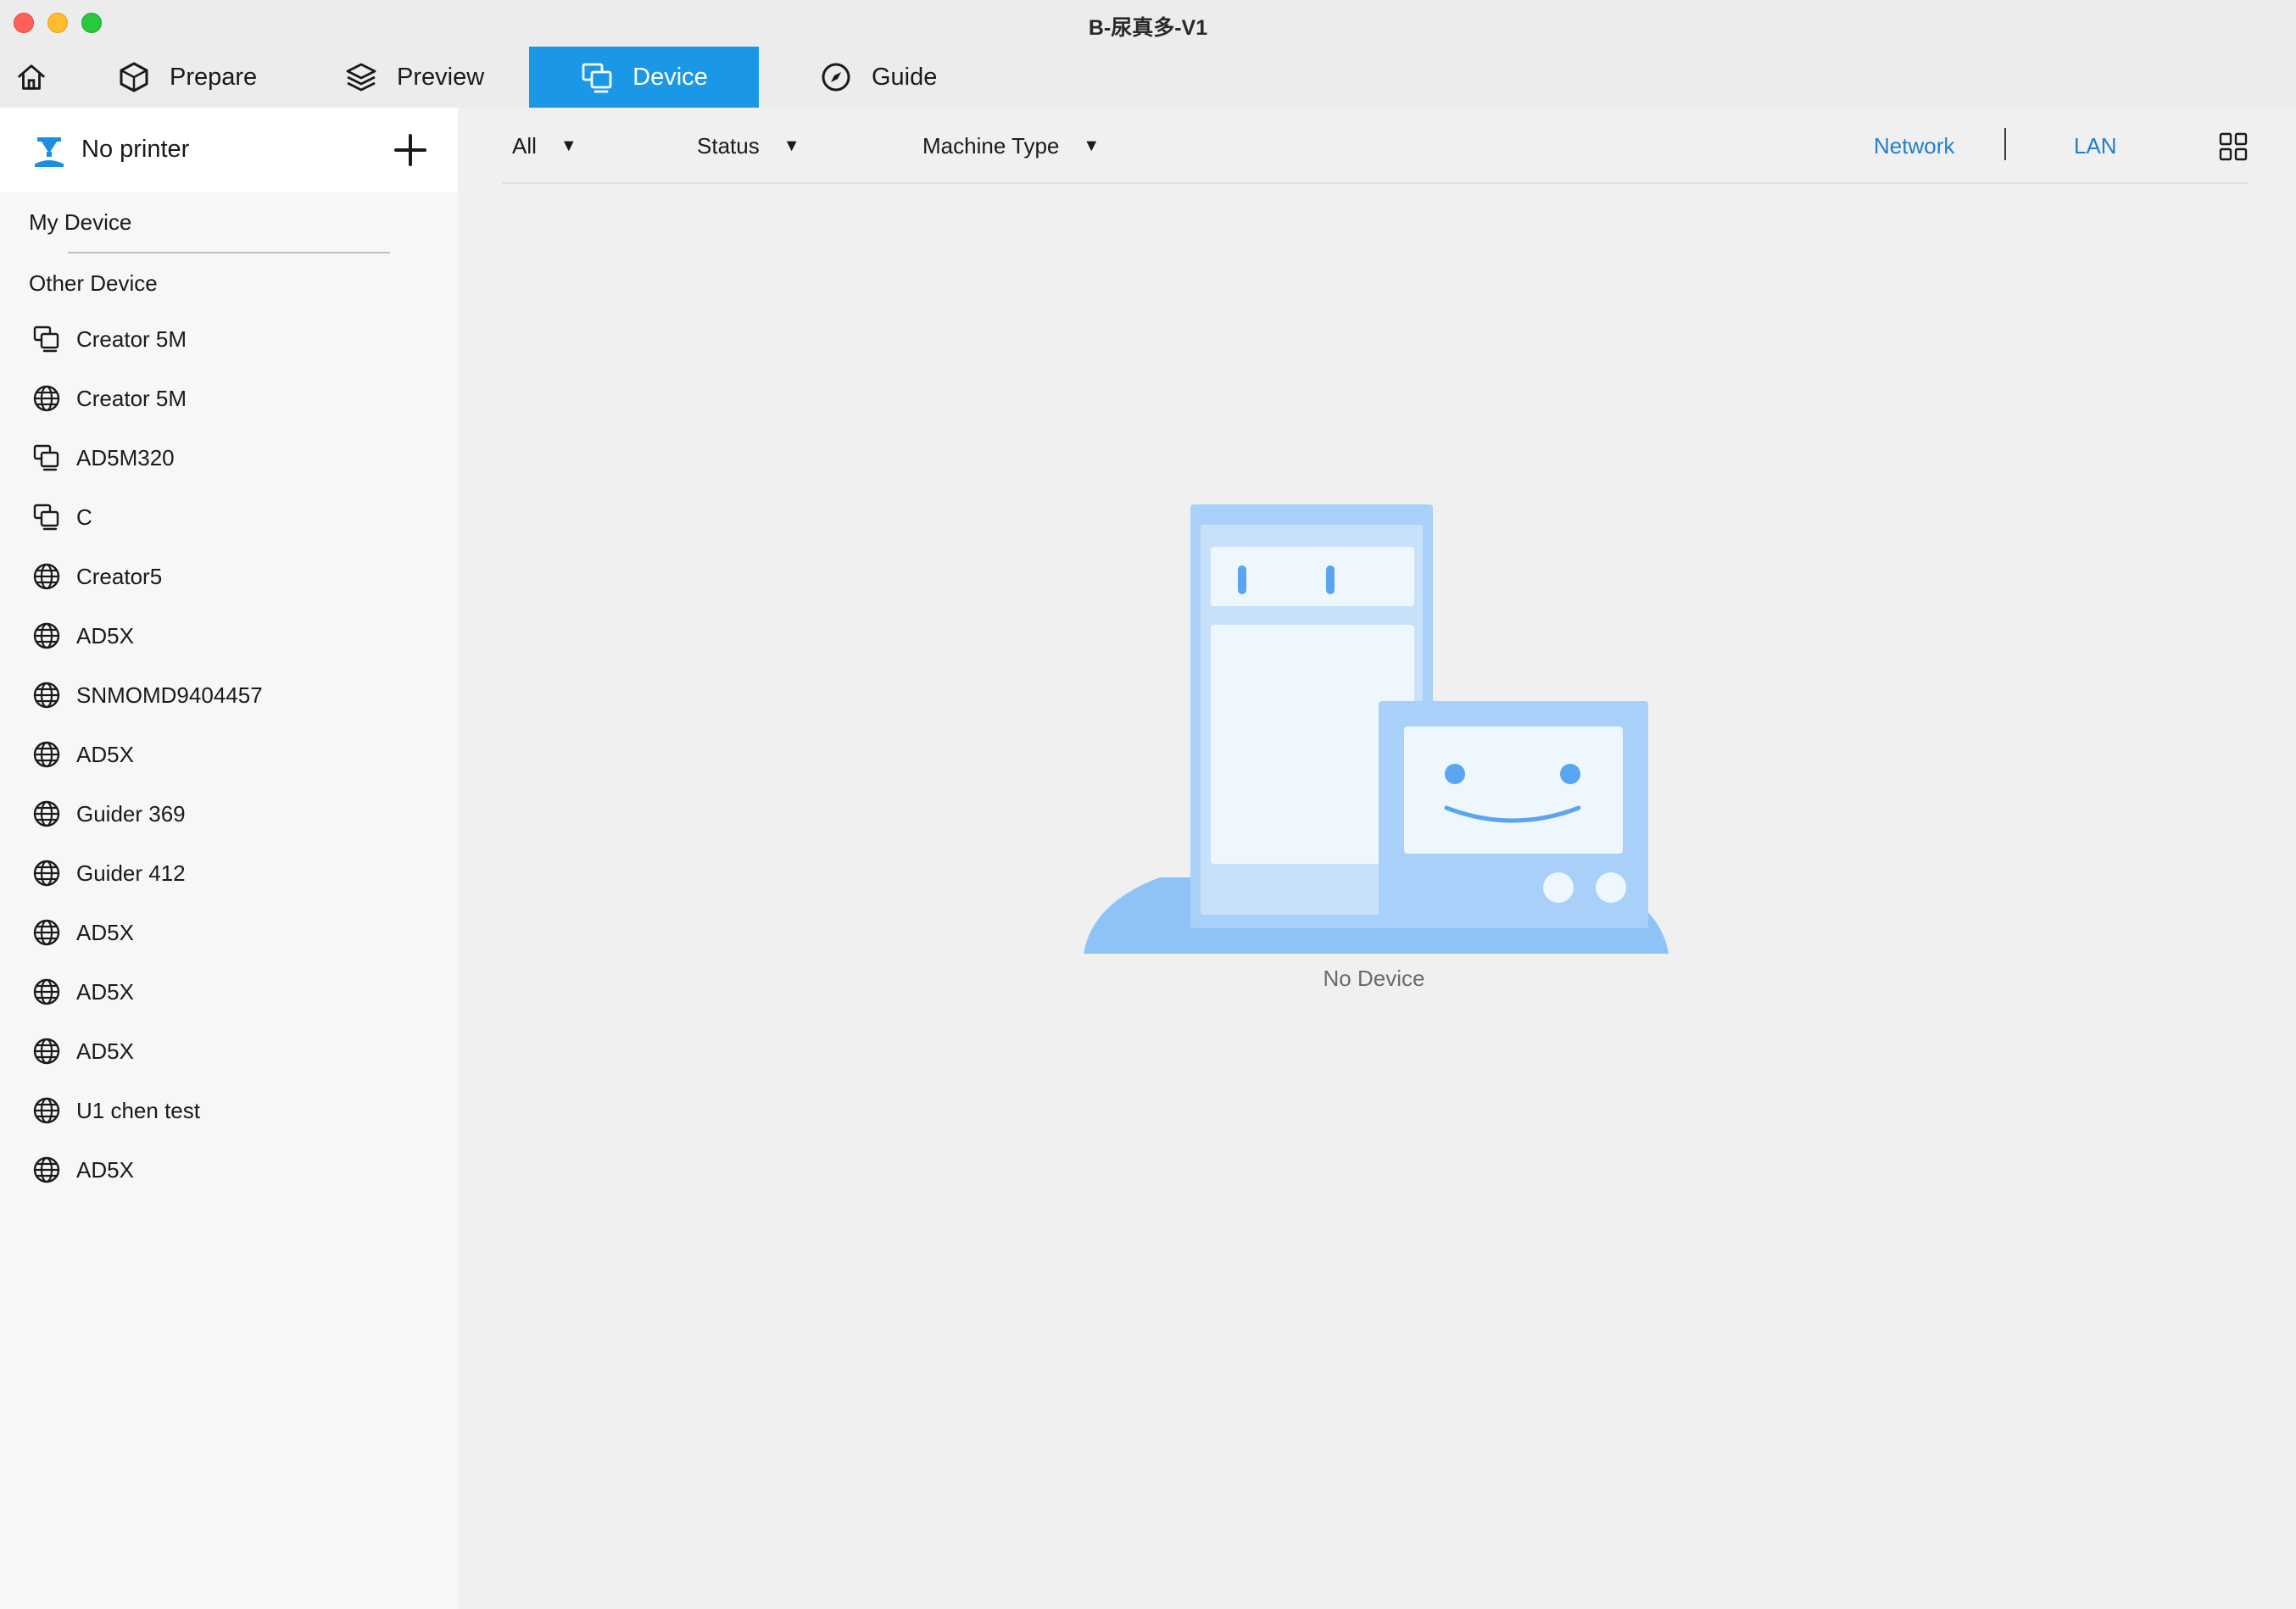 This screenshot has height=1609, width=2296. I want to click on home-icon, so click(31, 77).